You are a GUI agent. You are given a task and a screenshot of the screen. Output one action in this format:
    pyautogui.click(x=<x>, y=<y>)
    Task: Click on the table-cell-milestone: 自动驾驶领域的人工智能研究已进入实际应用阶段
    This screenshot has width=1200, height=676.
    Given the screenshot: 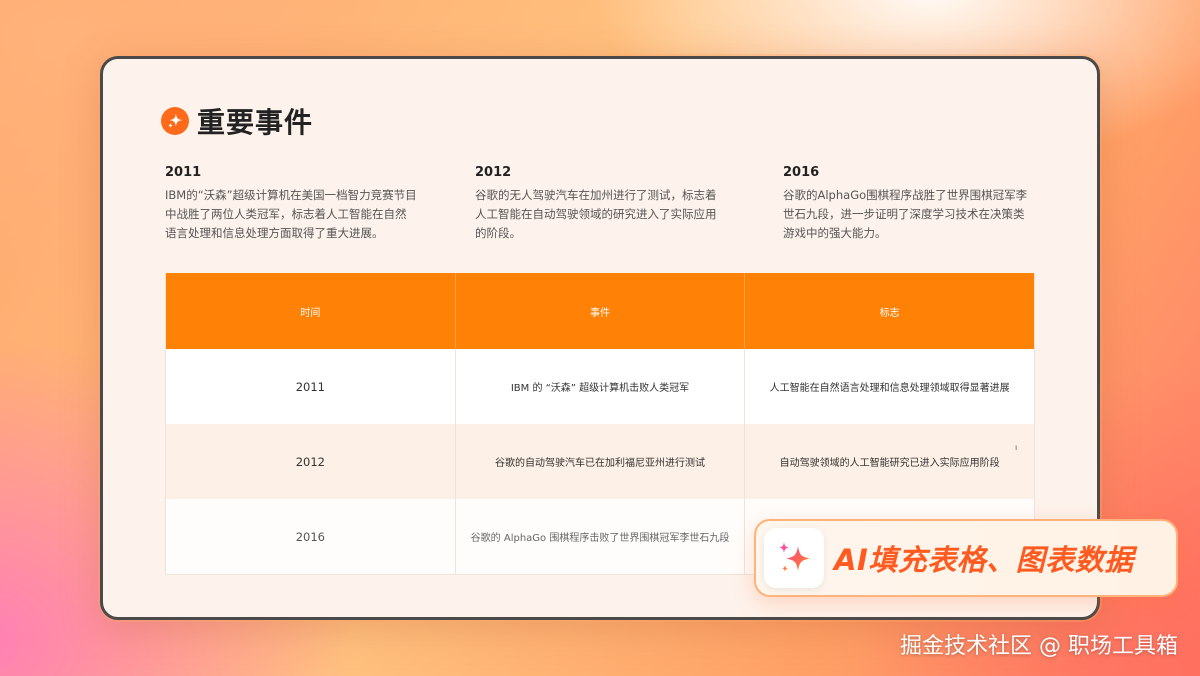 What is the action you would take?
    pyautogui.click(x=889, y=463)
    